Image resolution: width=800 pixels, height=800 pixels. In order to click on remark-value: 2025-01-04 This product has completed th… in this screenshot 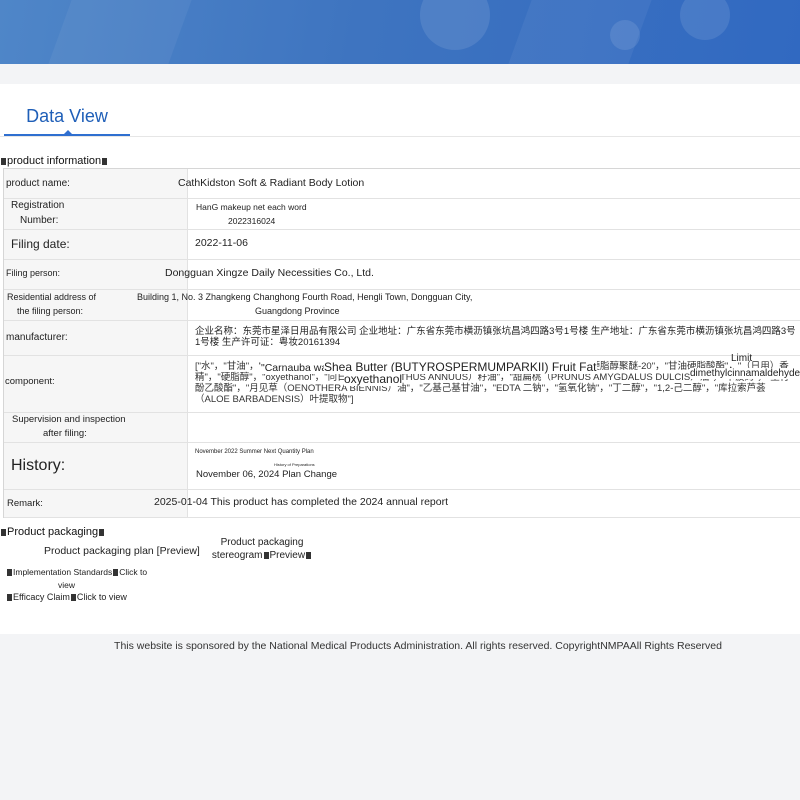, I will do `click(301, 502)`.